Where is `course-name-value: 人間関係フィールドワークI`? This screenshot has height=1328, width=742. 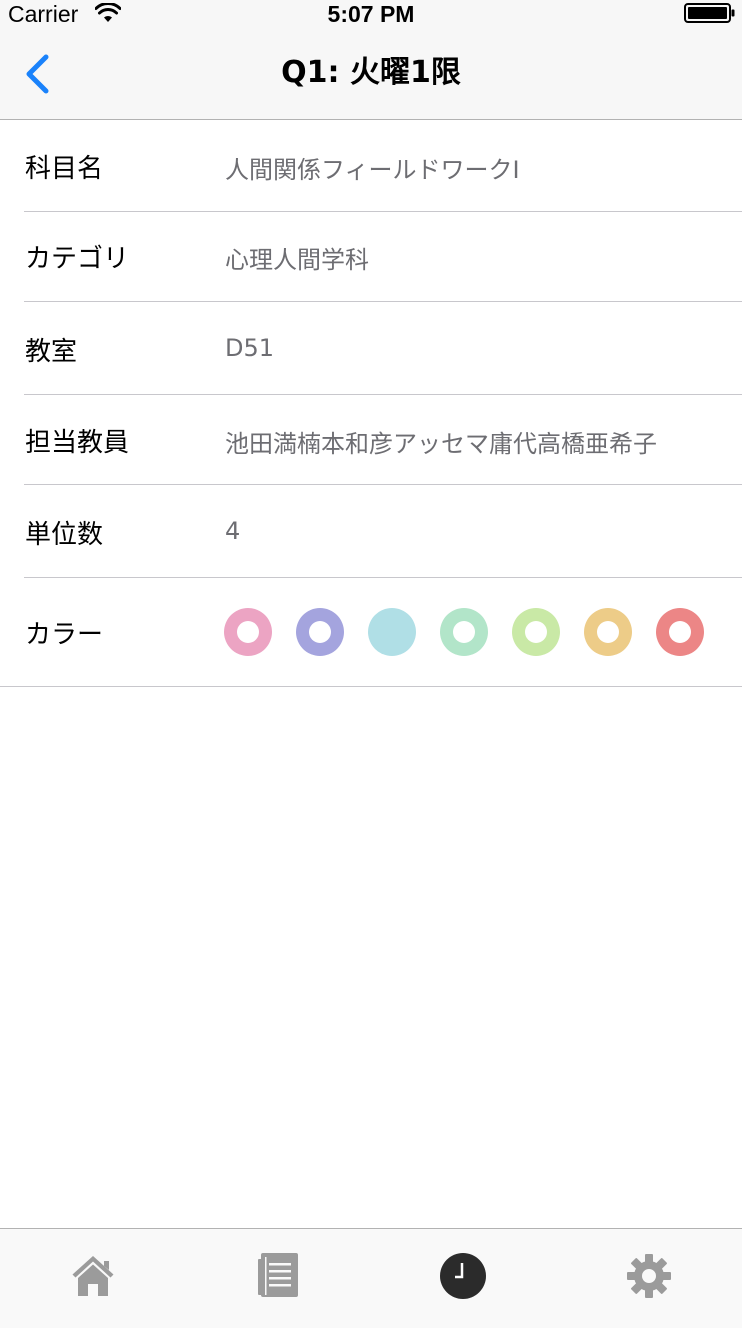 course-name-value: 人間関係フィールドワークI is located at coordinates (372, 170).